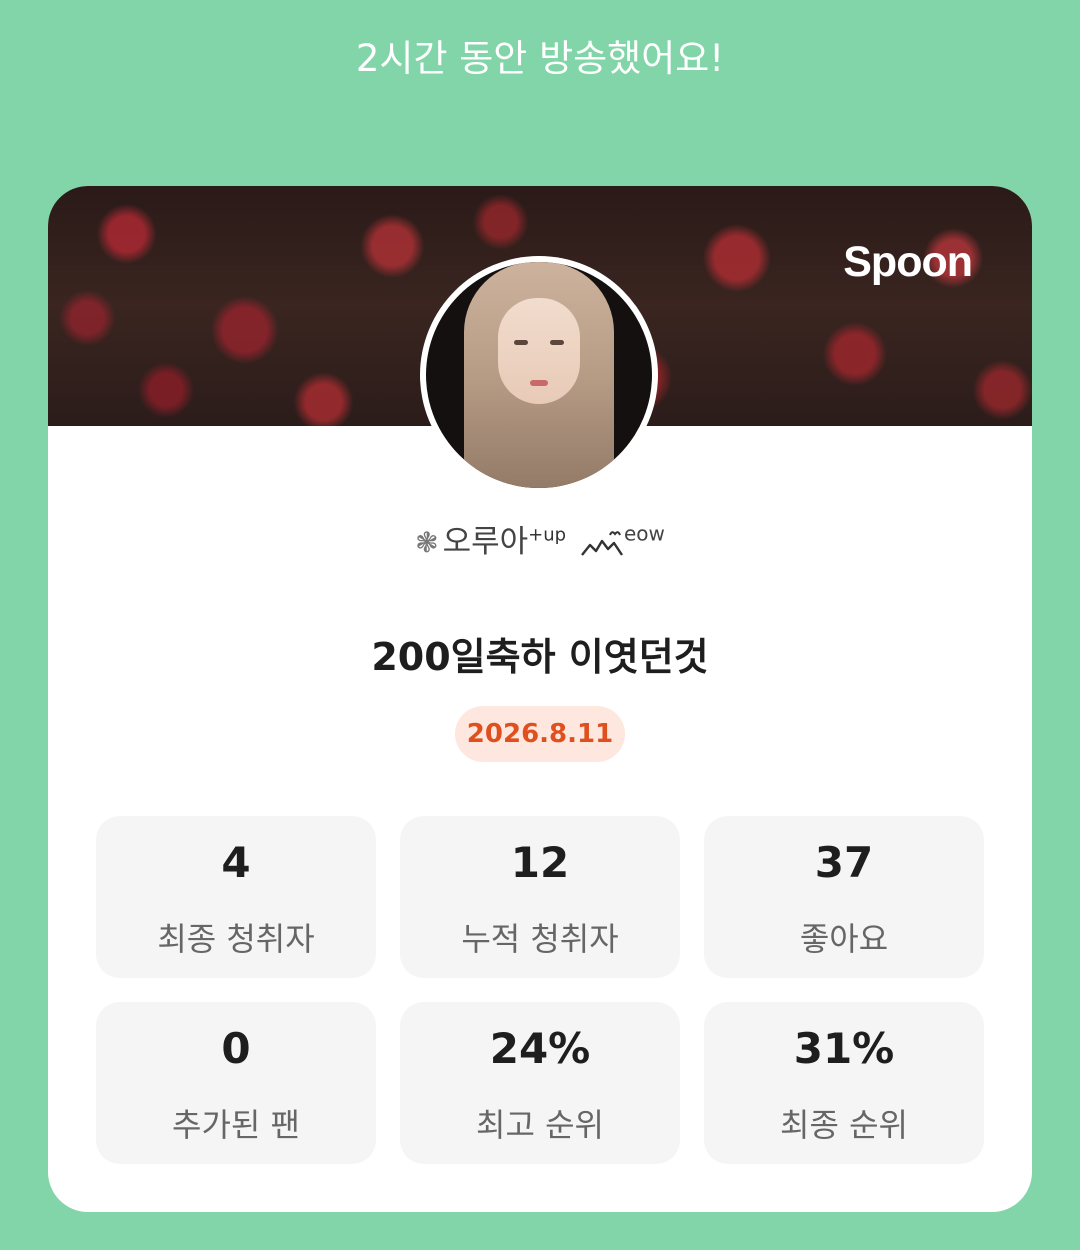  Describe the element at coordinates (547, 535) in the screenshot. I see `nickname-superscript: +up` at that location.